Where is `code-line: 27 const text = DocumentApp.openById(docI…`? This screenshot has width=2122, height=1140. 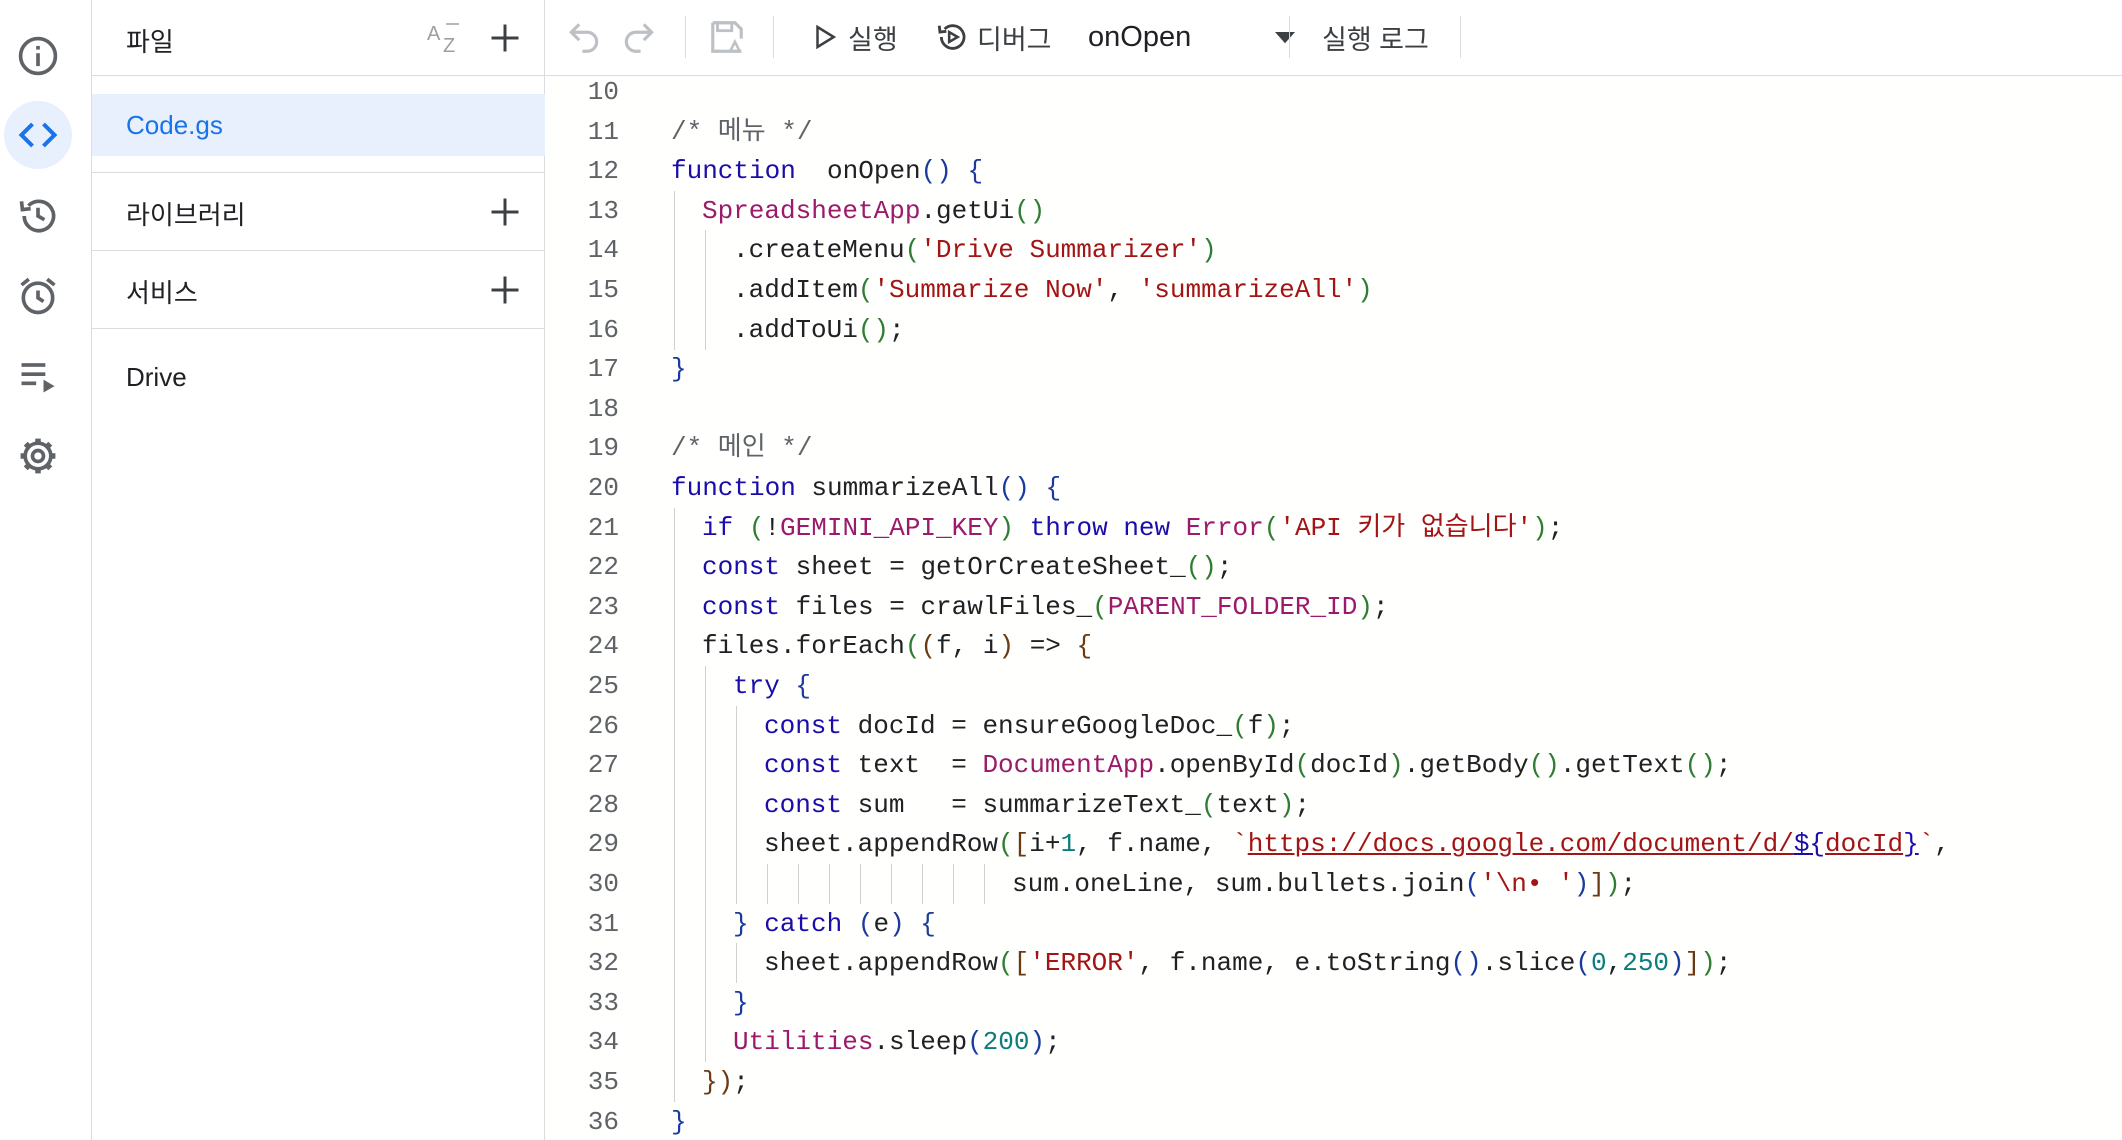 code-line: 27 const text = DocumentApp.openById(docI… is located at coordinates (1333, 765).